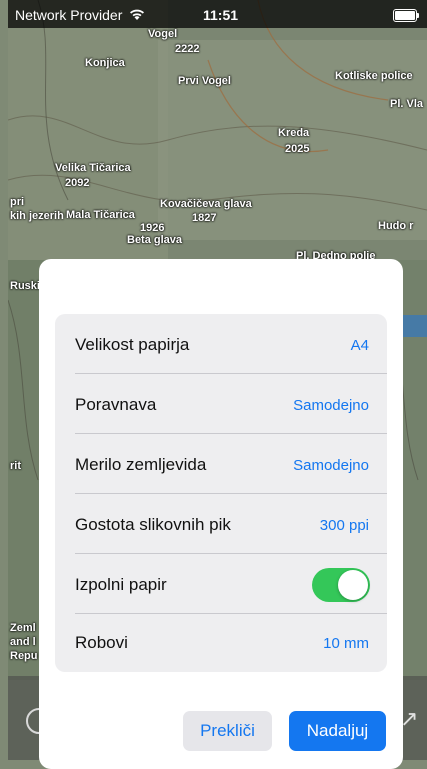 The width and height of the screenshot is (427, 769). What do you see at coordinates (132, 344) in the screenshot?
I see `row-label: Velikost papirja` at bounding box center [132, 344].